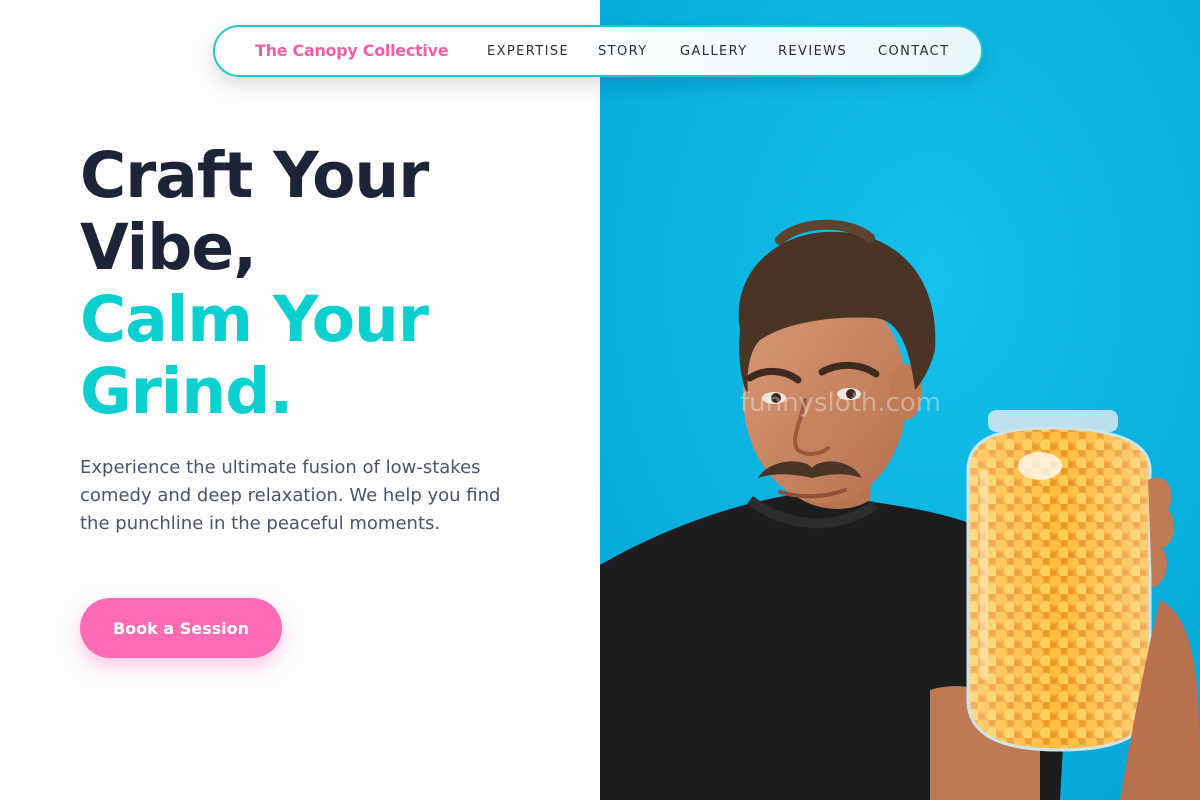 The height and width of the screenshot is (800, 1200). What do you see at coordinates (168, 247) in the screenshot?
I see `headline-line-2: Vibe,` at bounding box center [168, 247].